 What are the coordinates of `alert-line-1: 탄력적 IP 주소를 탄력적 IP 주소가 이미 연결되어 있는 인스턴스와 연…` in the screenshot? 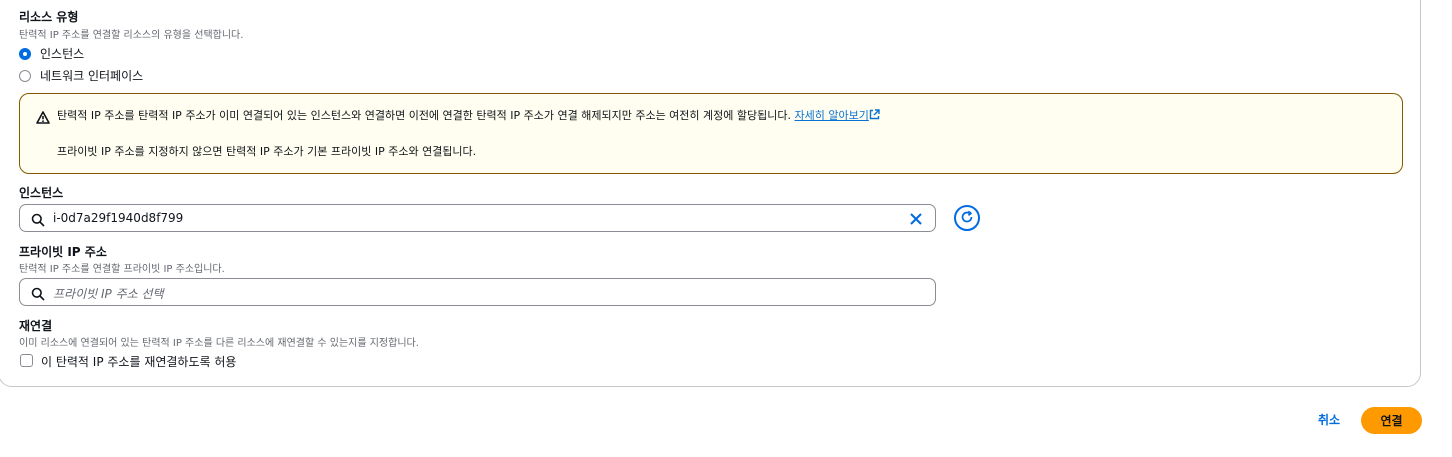 It's located at (468, 115).